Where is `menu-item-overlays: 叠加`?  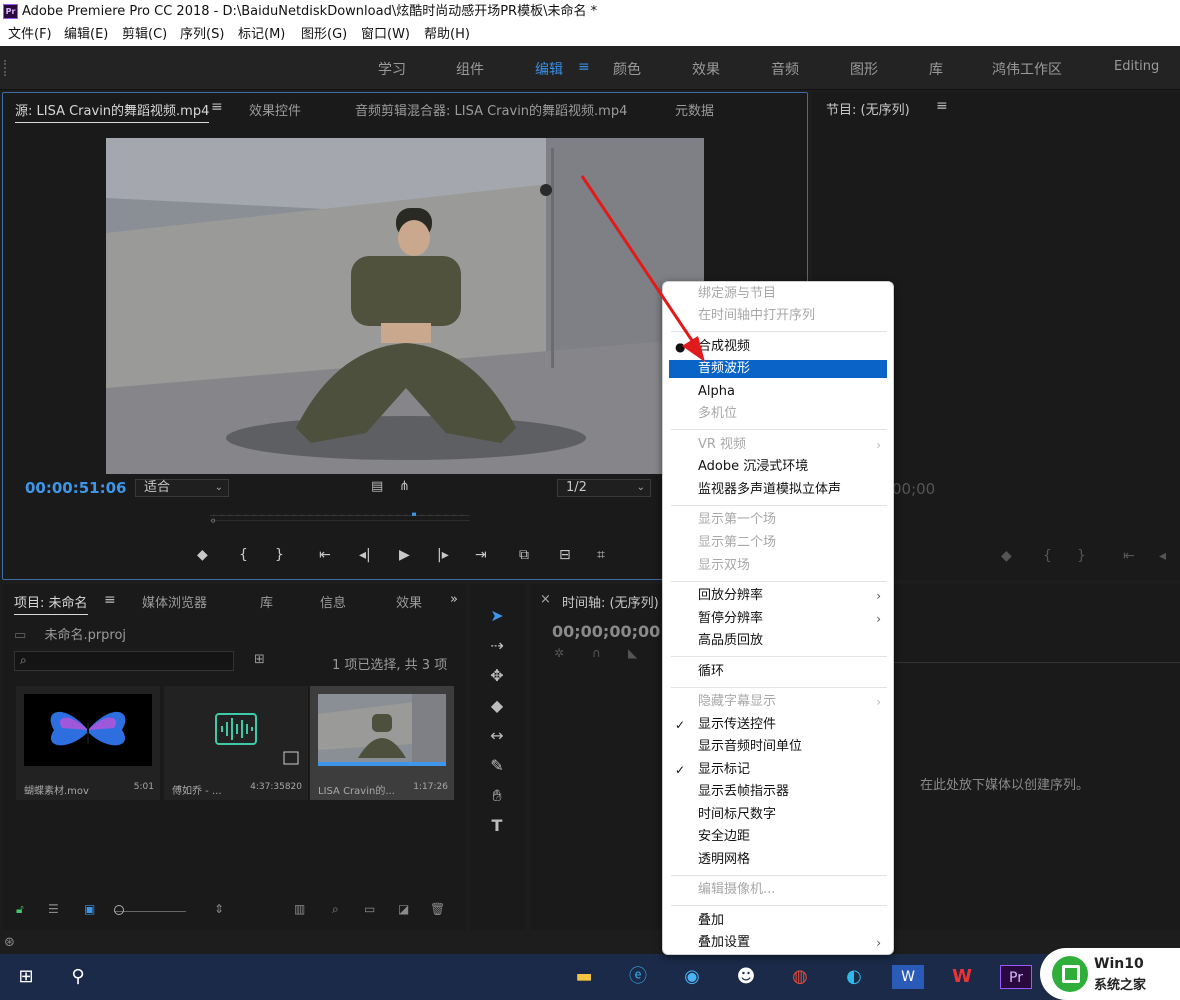 menu-item-overlays: 叠加 is located at coordinates (778, 921).